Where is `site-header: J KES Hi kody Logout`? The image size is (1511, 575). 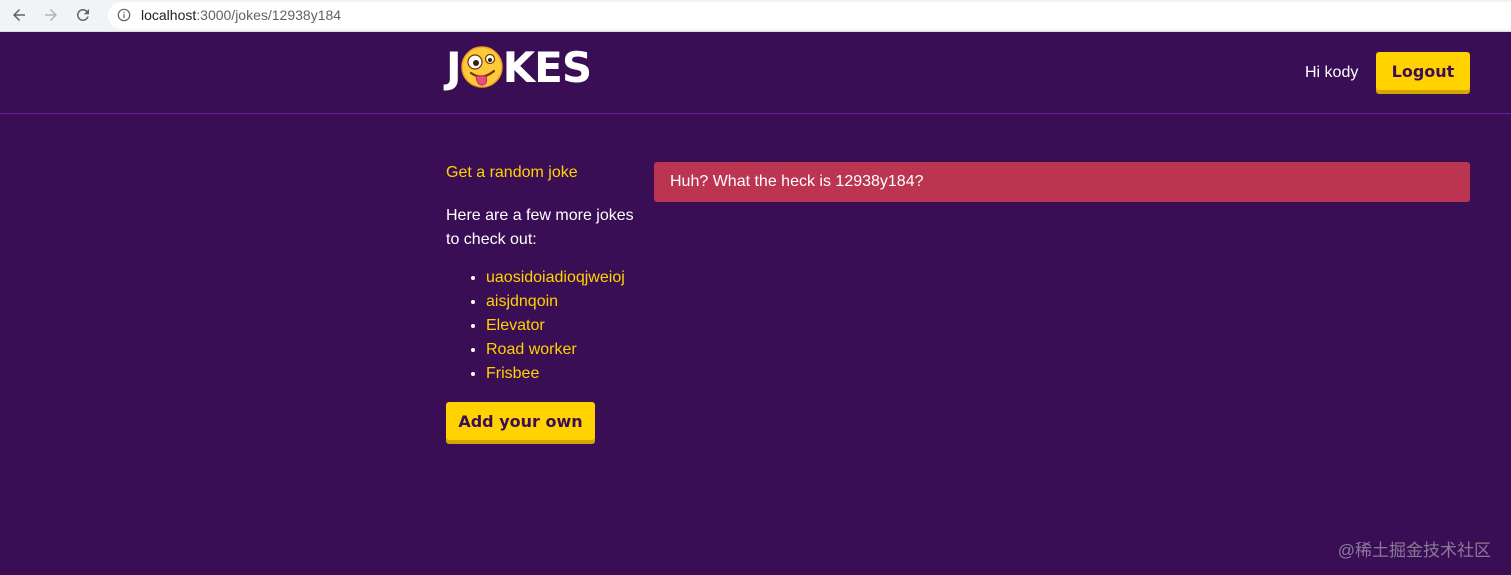
site-header: J KES Hi kody Logout is located at coordinates (755, 73).